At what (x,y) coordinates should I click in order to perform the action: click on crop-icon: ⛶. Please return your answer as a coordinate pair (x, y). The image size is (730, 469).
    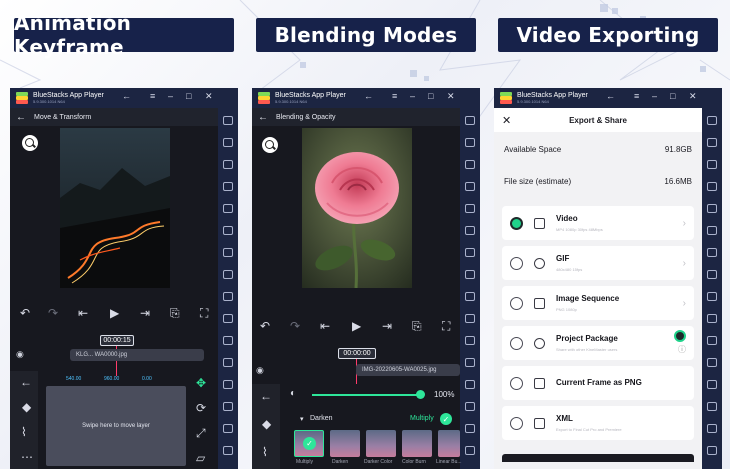
    Looking at the image, I should click on (204, 313).